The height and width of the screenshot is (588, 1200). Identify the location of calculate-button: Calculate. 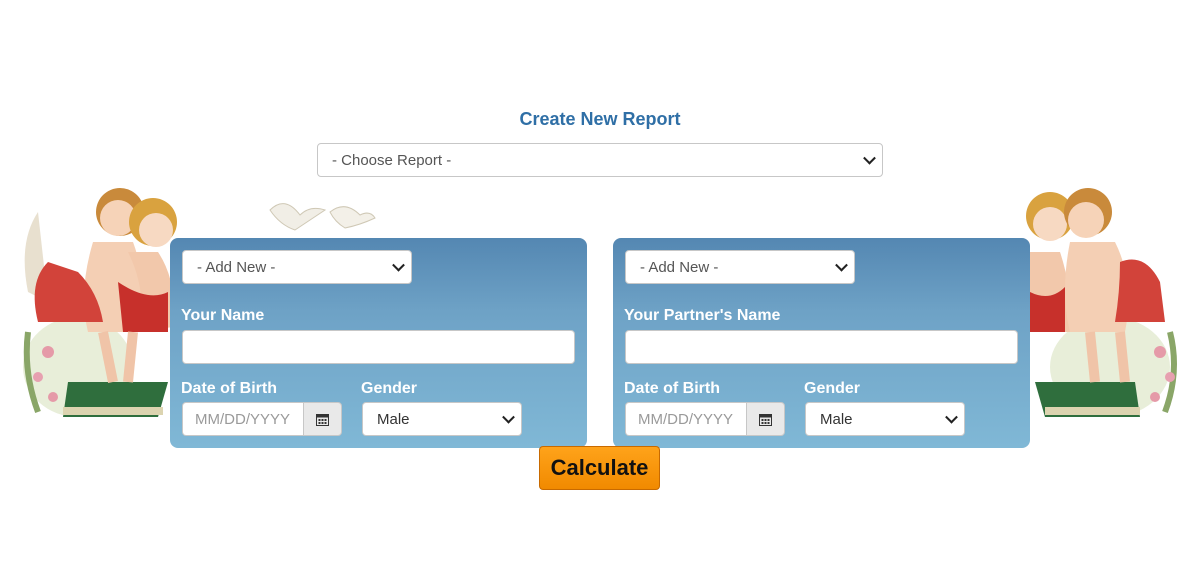
(599, 468).